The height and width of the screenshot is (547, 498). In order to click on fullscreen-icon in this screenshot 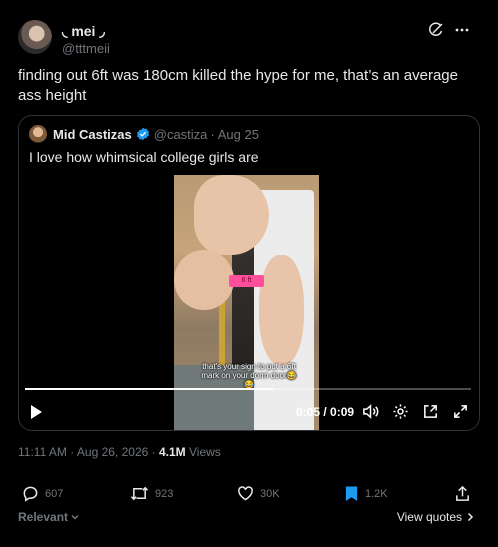, I will do `click(460, 411)`.